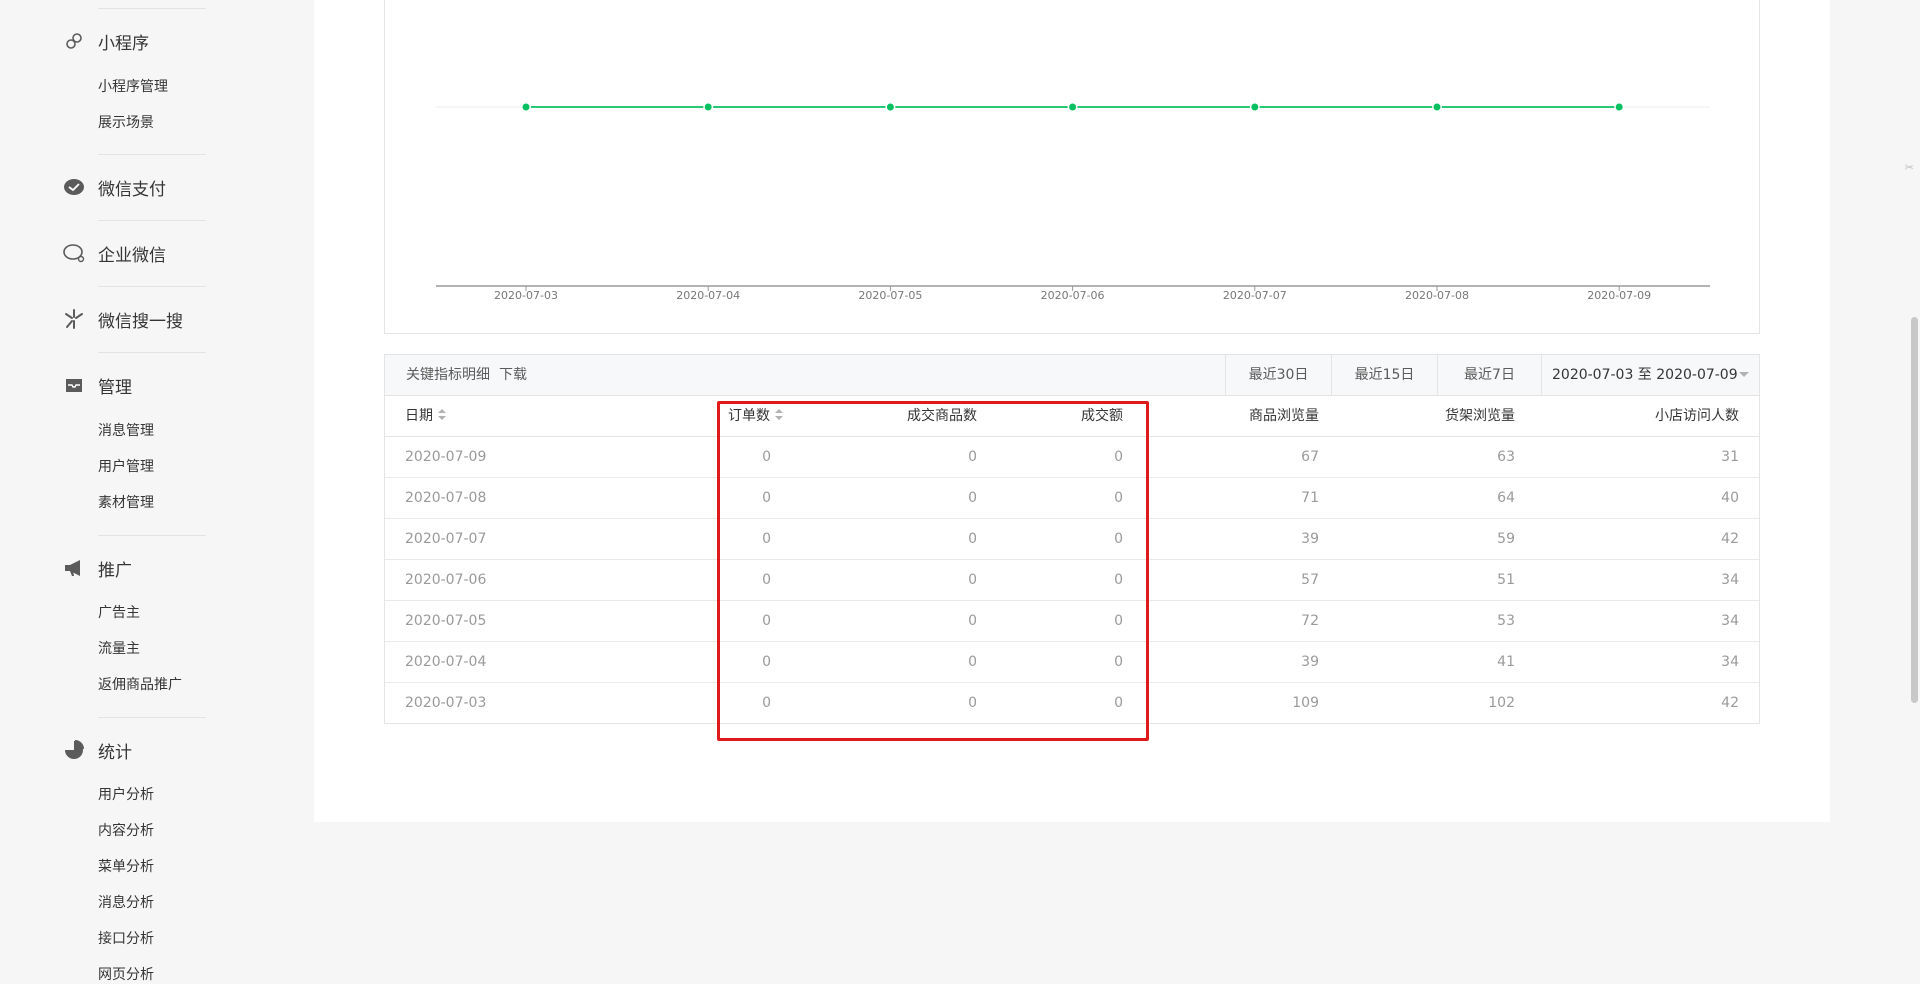 This screenshot has width=1920, height=984. Describe the element at coordinates (126, 122) in the screenshot. I see `sidebar-item-display-scene: 展示场景` at that location.